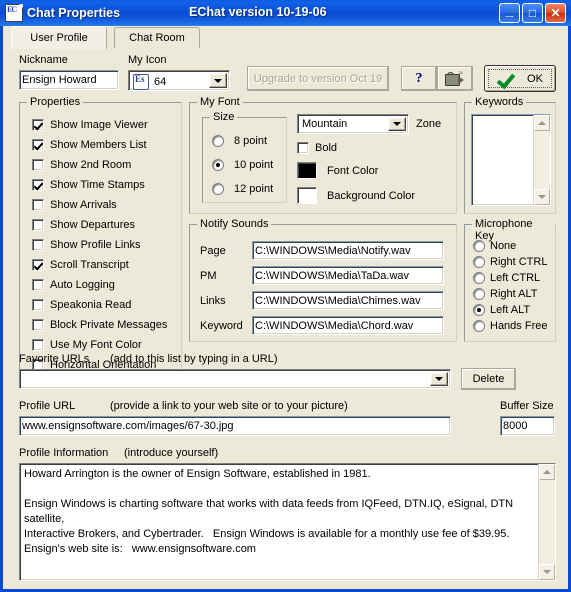 The width and height of the screenshot is (571, 592). What do you see at coordinates (89, 264) in the screenshot?
I see `properties-checkbox-label: Scroll Transcript` at bounding box center [89, 264].